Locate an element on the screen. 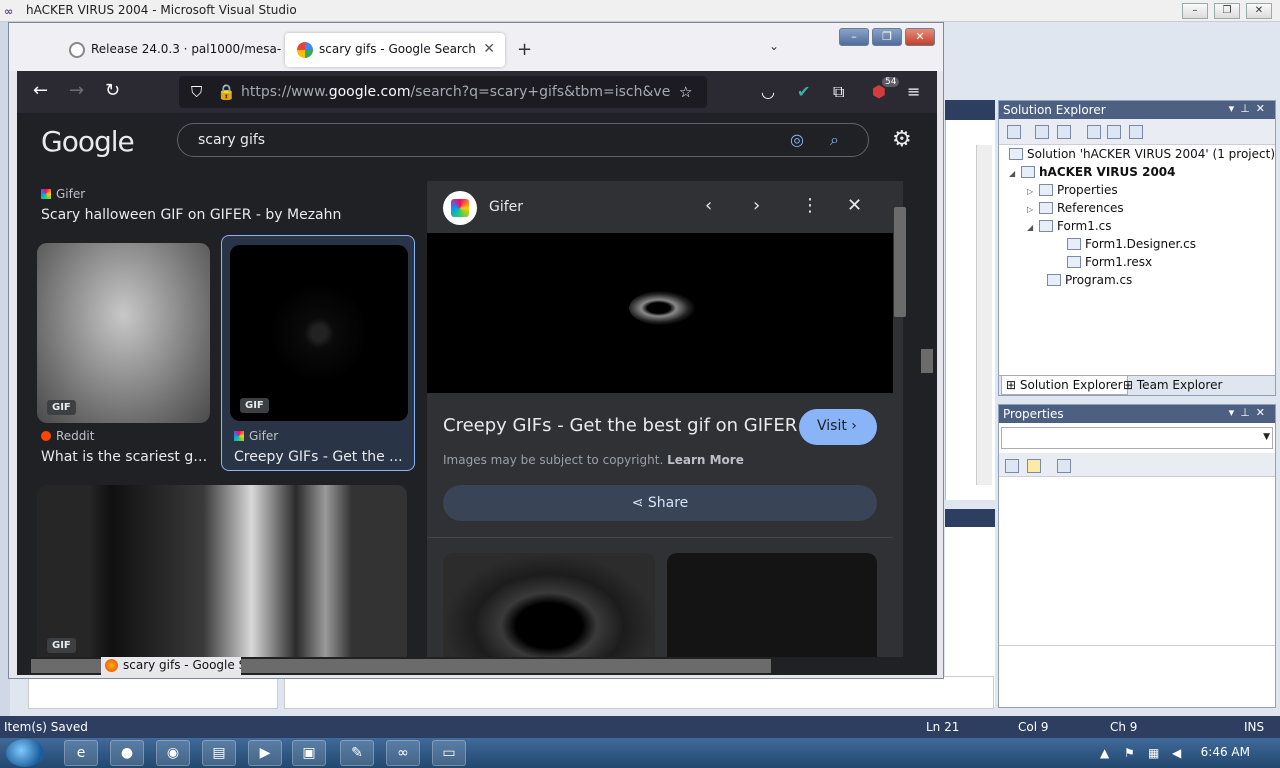 This screenshot has width=1280, height=768. image-thumbnail-bunny: GIF is located at coordinates (123, 333).